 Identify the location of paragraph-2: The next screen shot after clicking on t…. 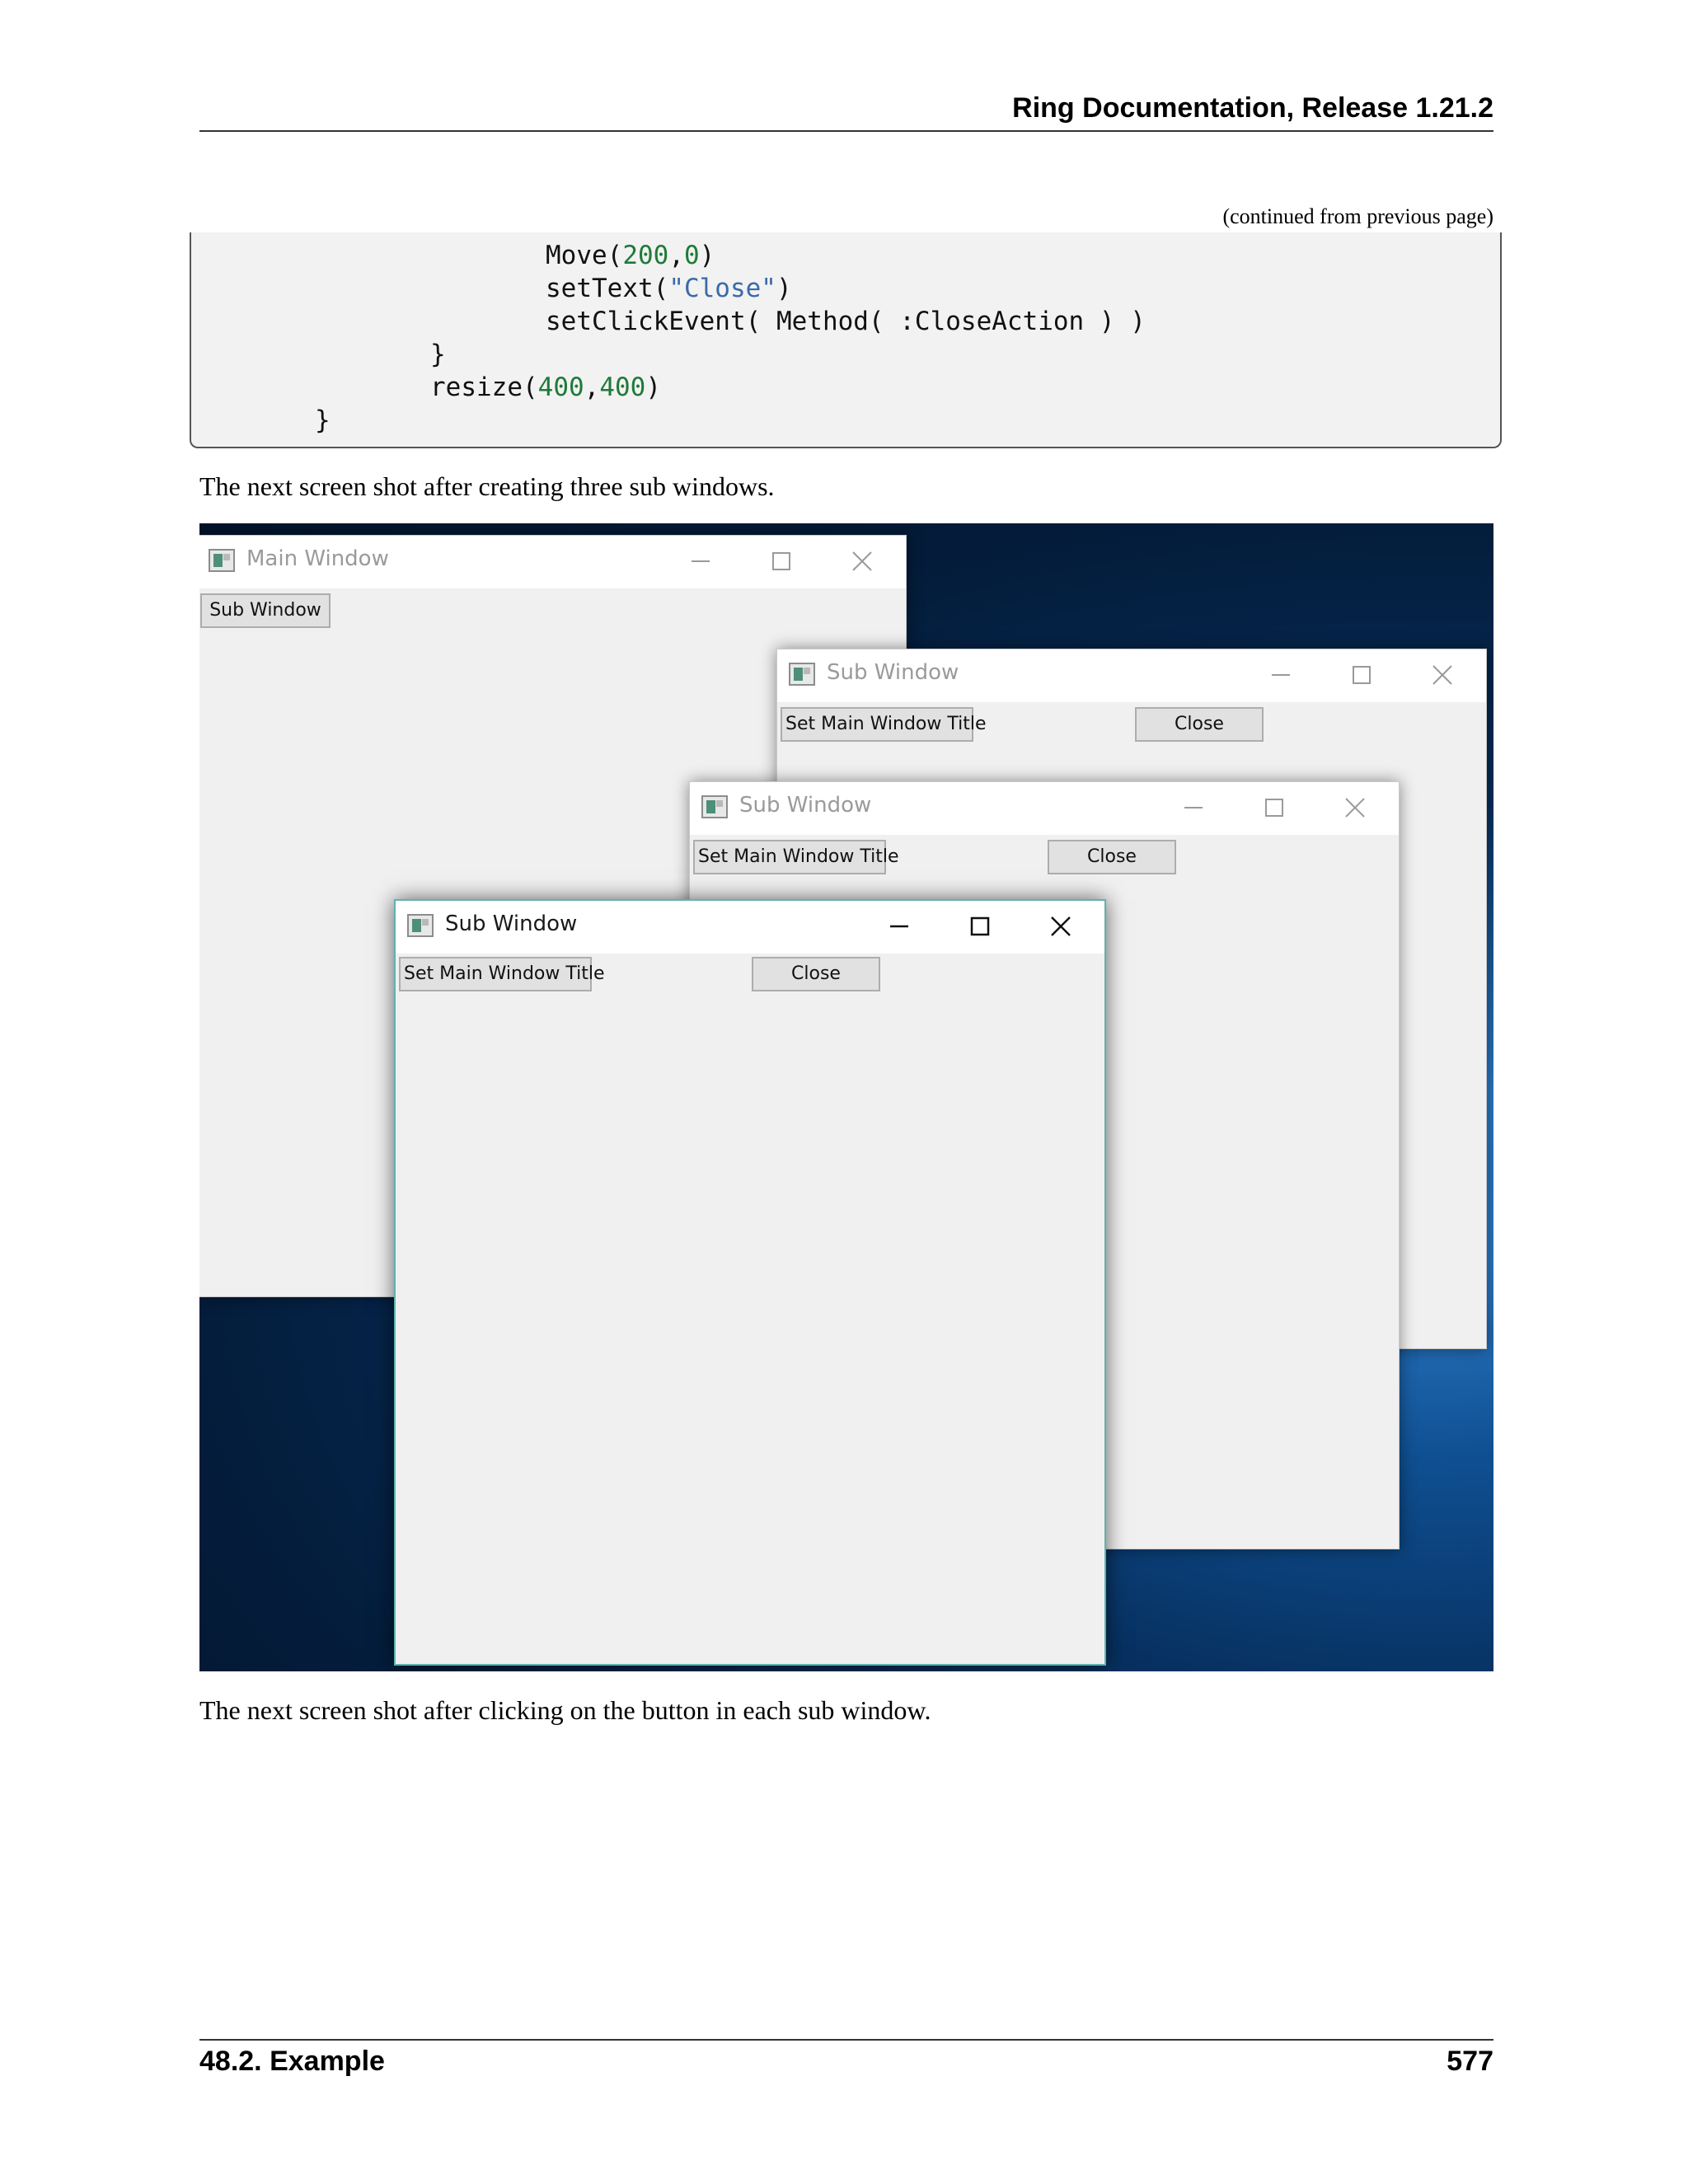
(565, 1710).